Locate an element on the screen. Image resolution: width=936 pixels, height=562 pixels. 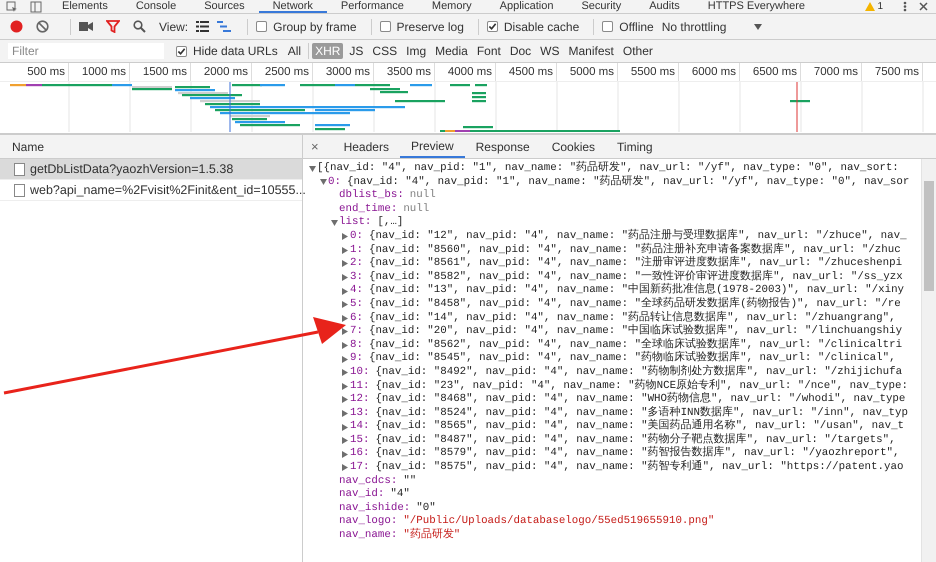
panel-tab: Performance is located at coordinates (372, 6).